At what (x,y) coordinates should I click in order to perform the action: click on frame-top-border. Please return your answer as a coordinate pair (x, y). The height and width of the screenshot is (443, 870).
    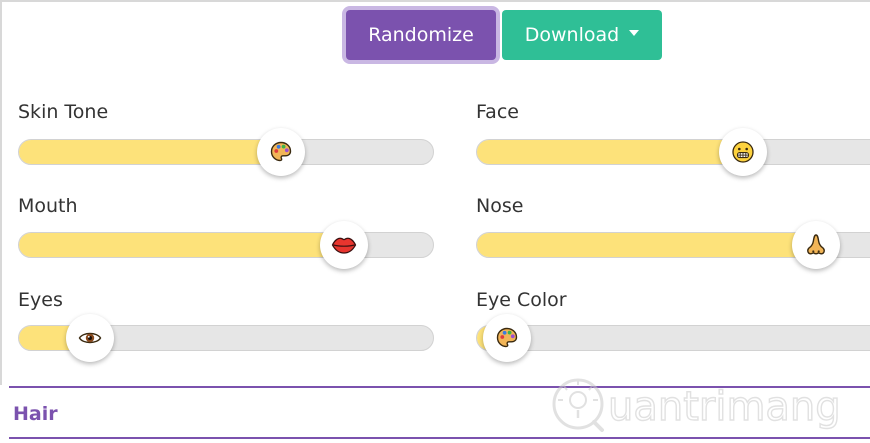
    Looking at the image, I should click on (435, 1).